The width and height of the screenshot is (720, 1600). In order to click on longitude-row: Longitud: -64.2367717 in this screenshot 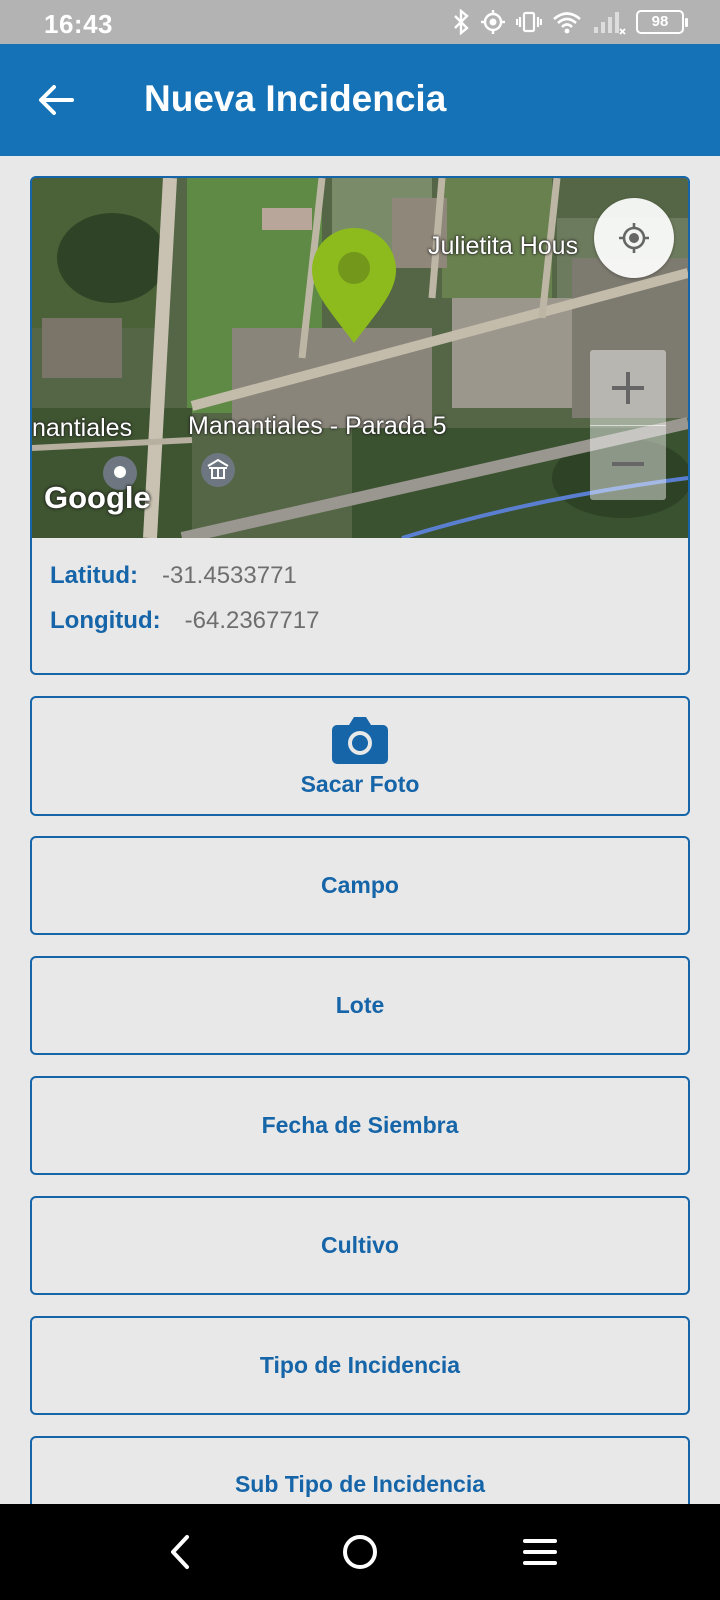, I will do `click(184, 620)`.